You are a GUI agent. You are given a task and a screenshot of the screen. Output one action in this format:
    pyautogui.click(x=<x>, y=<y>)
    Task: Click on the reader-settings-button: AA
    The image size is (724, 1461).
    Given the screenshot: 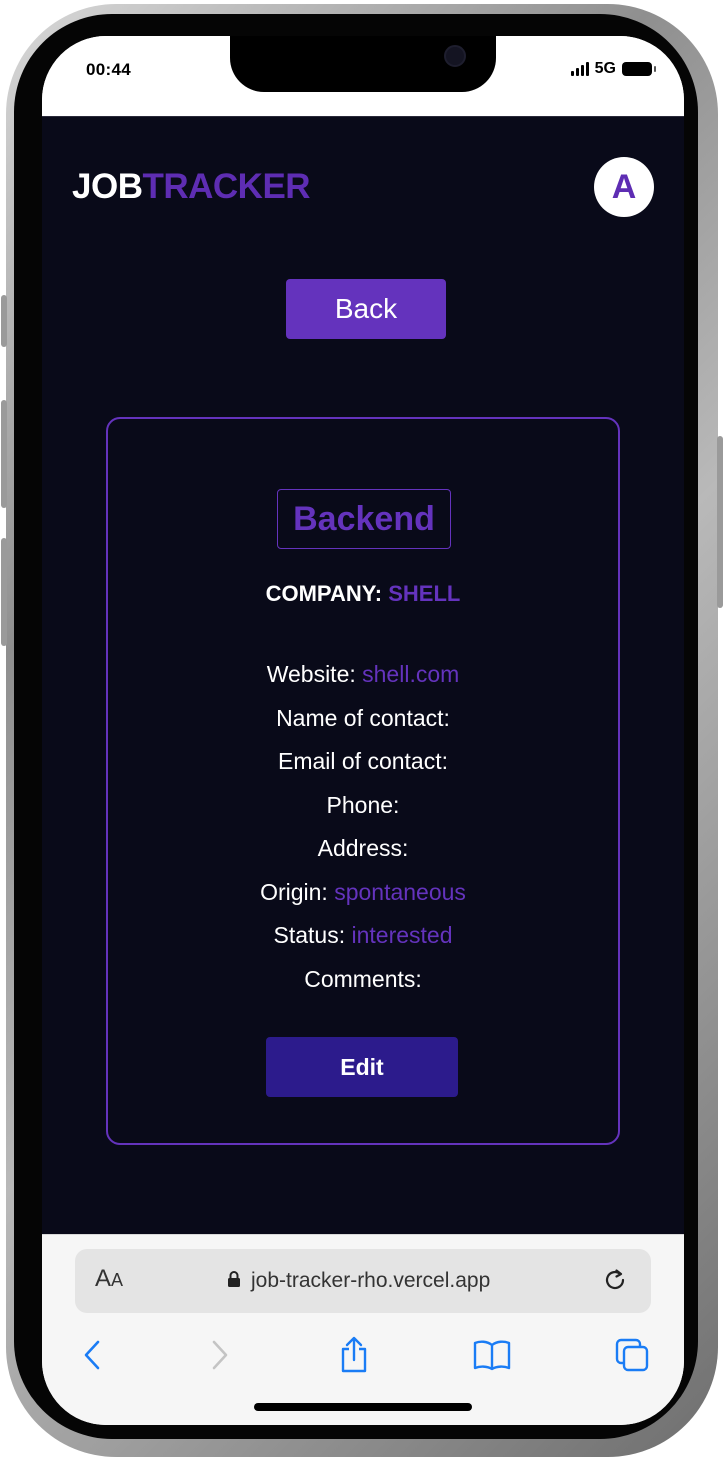 What is the action you would take?
    pyautogui.click(x=109, y=1279)
    